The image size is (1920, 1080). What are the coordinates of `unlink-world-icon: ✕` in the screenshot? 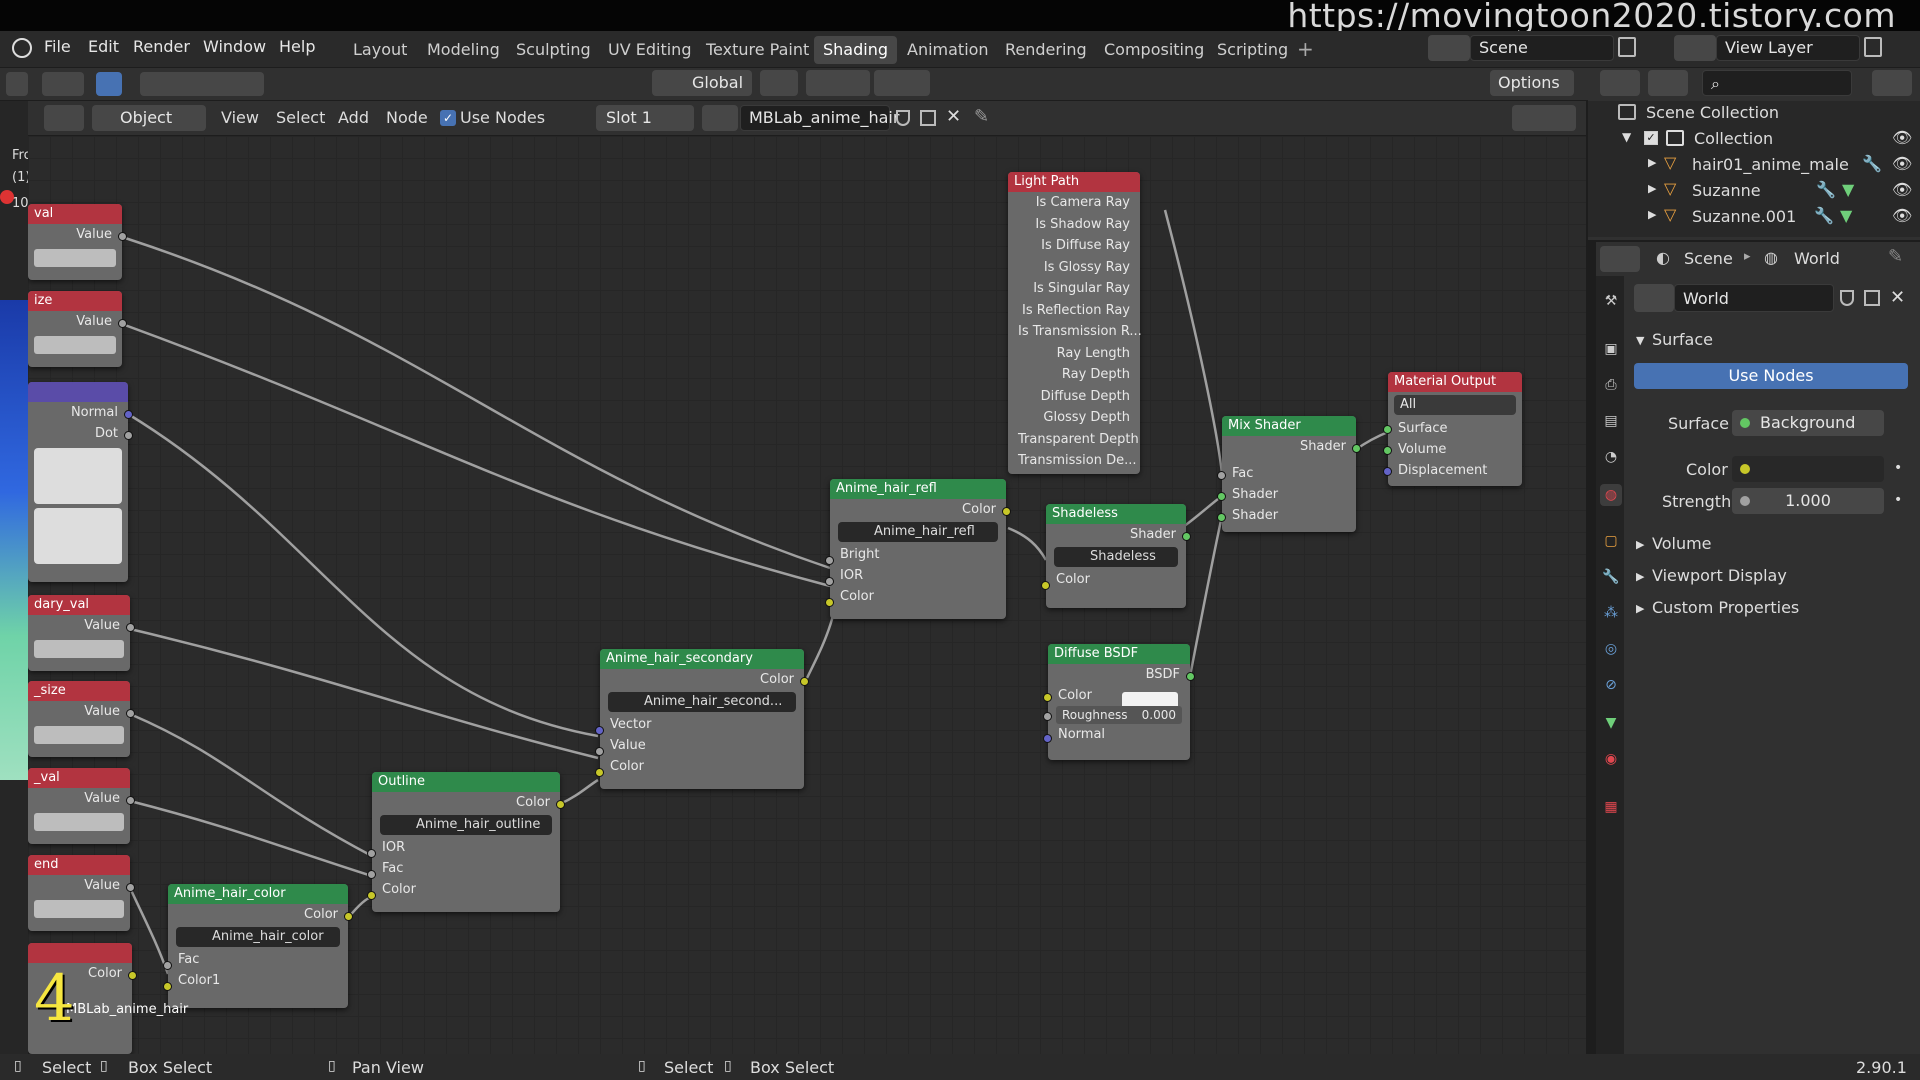 It's located at (1897, 297).